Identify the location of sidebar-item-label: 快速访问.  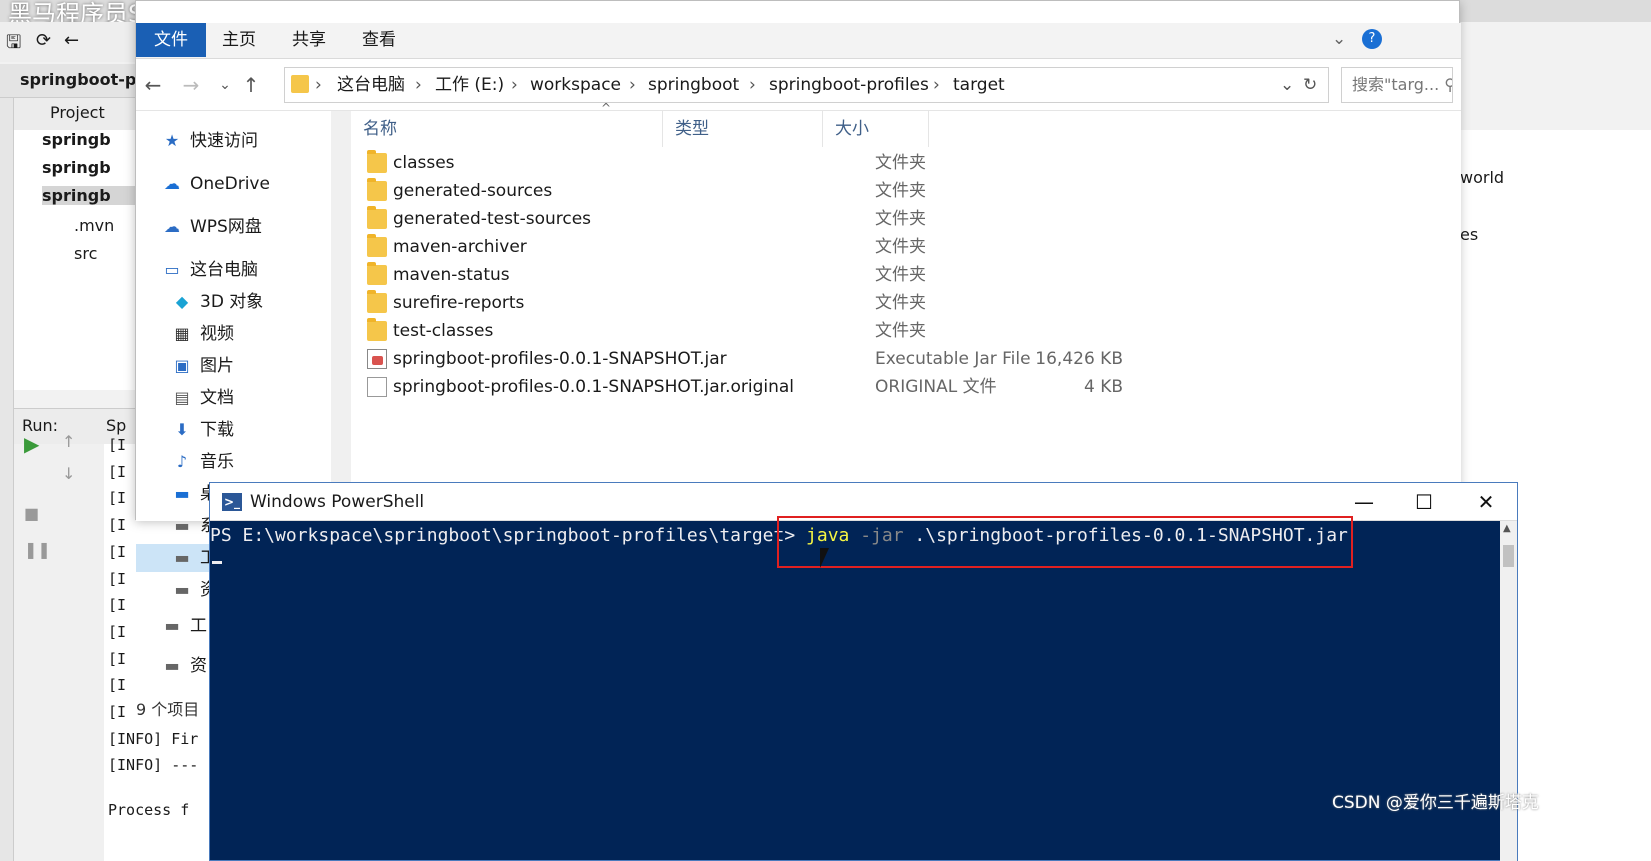
(224, 141).